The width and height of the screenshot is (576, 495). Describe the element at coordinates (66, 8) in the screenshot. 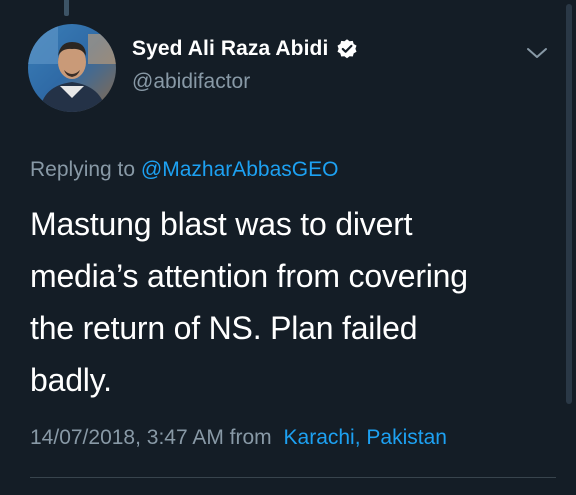

I see `thread-connector-line` at that location.